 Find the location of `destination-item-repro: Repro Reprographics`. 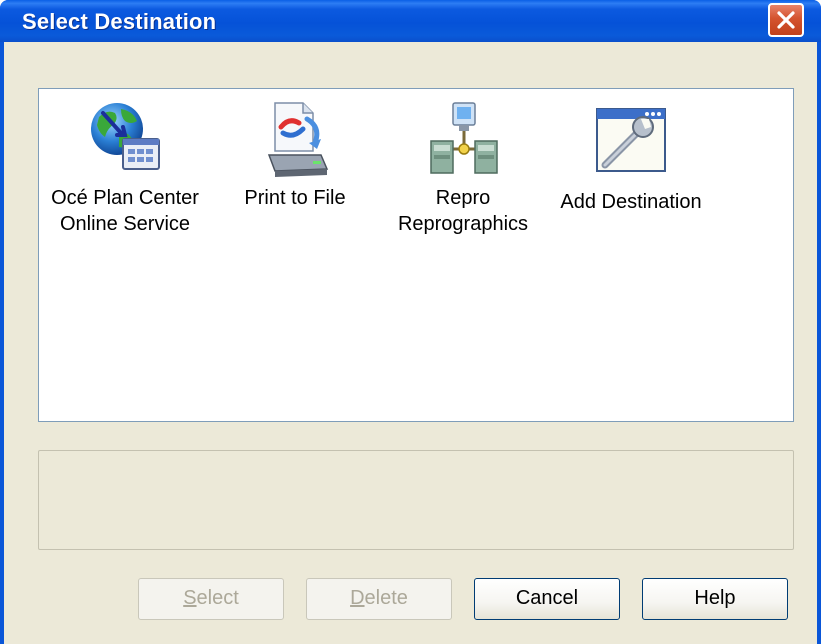

destination-item-repro: Repro Reprographics is located at coordinates (463, 168).